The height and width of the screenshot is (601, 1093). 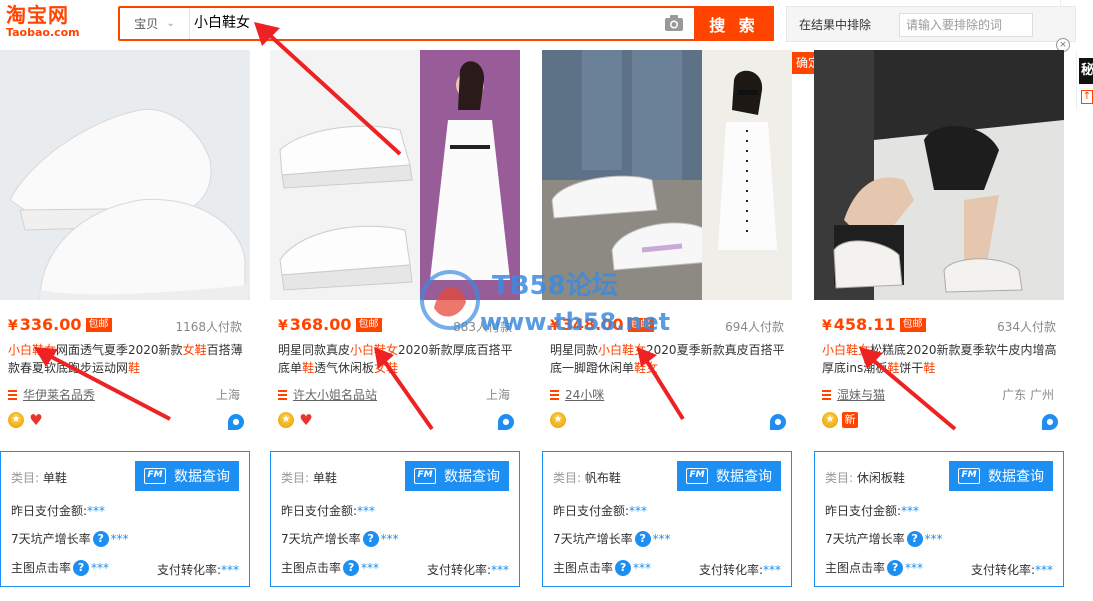 I want to click on search-button: 搜 索, so click(x=734, y=23).